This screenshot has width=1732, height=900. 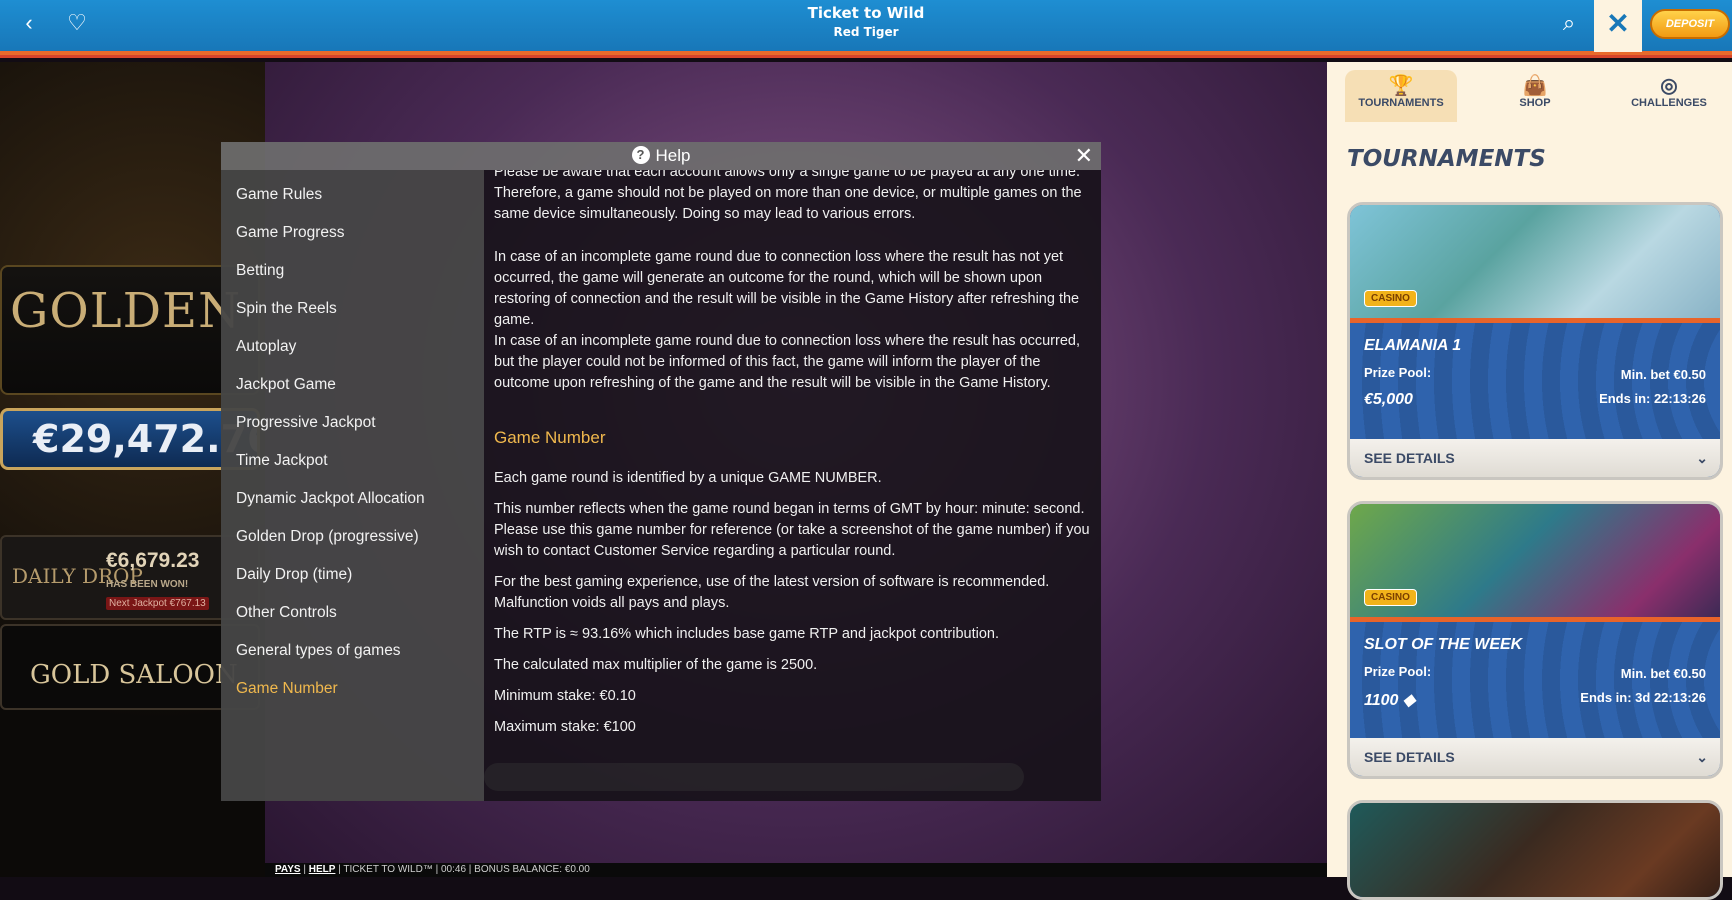 I want to click on panel-tabs: 🏆 TOURNAMENTS 👜 SHOP ◎ CHALLENGES, so click(x=1538, y=96).